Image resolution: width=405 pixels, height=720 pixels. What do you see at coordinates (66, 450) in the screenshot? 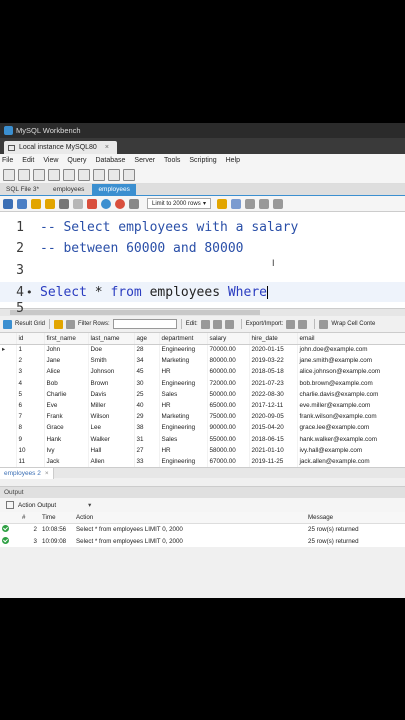
I see `cell-first-name: Ivy` at bounding box center [66, 450].